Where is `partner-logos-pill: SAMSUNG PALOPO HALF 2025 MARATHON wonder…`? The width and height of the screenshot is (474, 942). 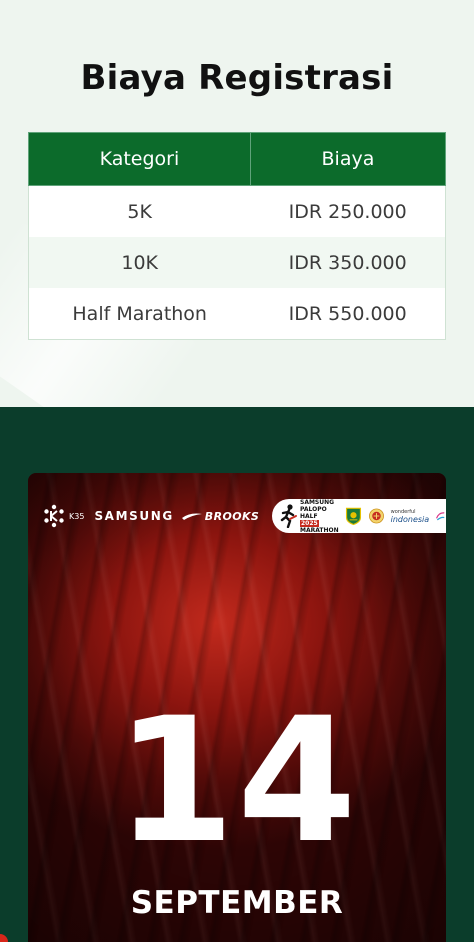 partner-logos-pill: SAMSUNG PALOPO HALF 2025 MARATHON wonder… is located at coordinates (359, 516).